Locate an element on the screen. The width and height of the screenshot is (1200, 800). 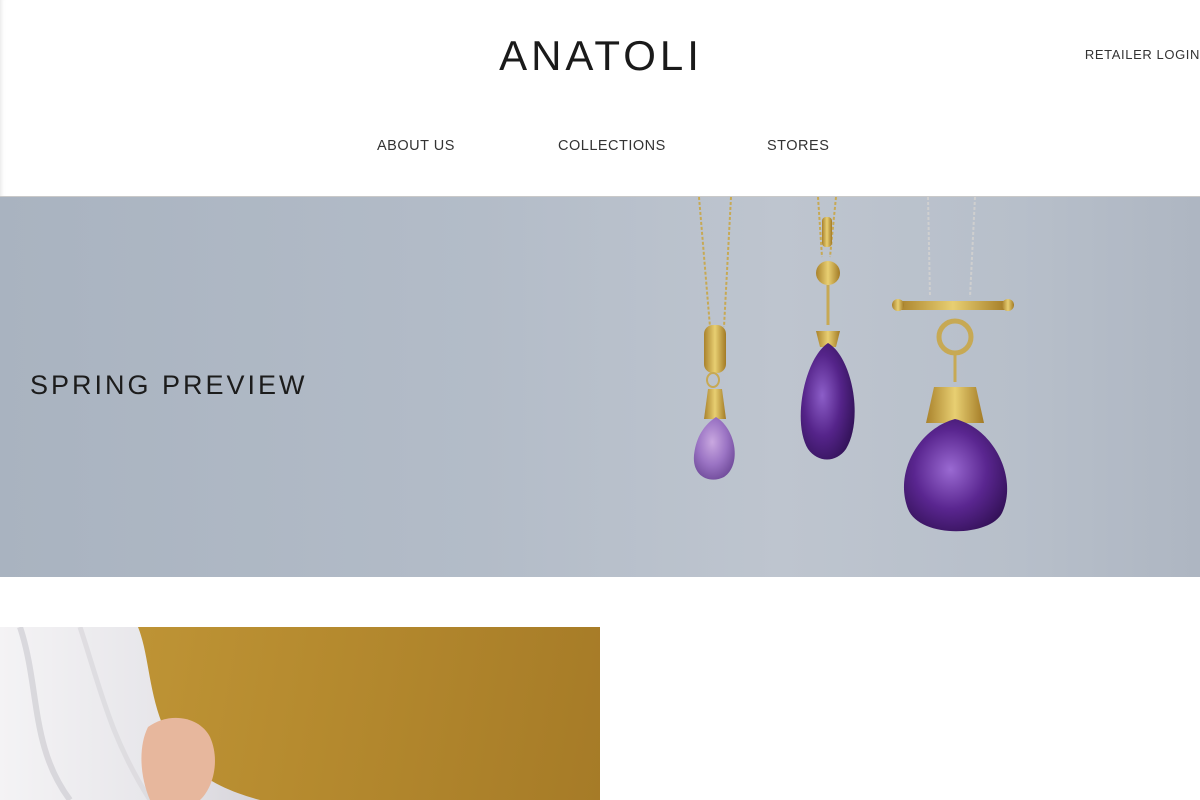
brand-logo: ANATOLI is located at coordinates (601, 54).